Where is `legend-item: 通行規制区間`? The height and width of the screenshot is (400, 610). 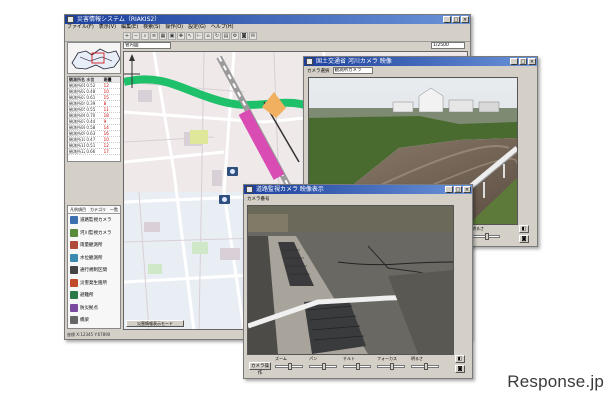
legend-item: 通行規制区間 is located at coordinates (94, 270).